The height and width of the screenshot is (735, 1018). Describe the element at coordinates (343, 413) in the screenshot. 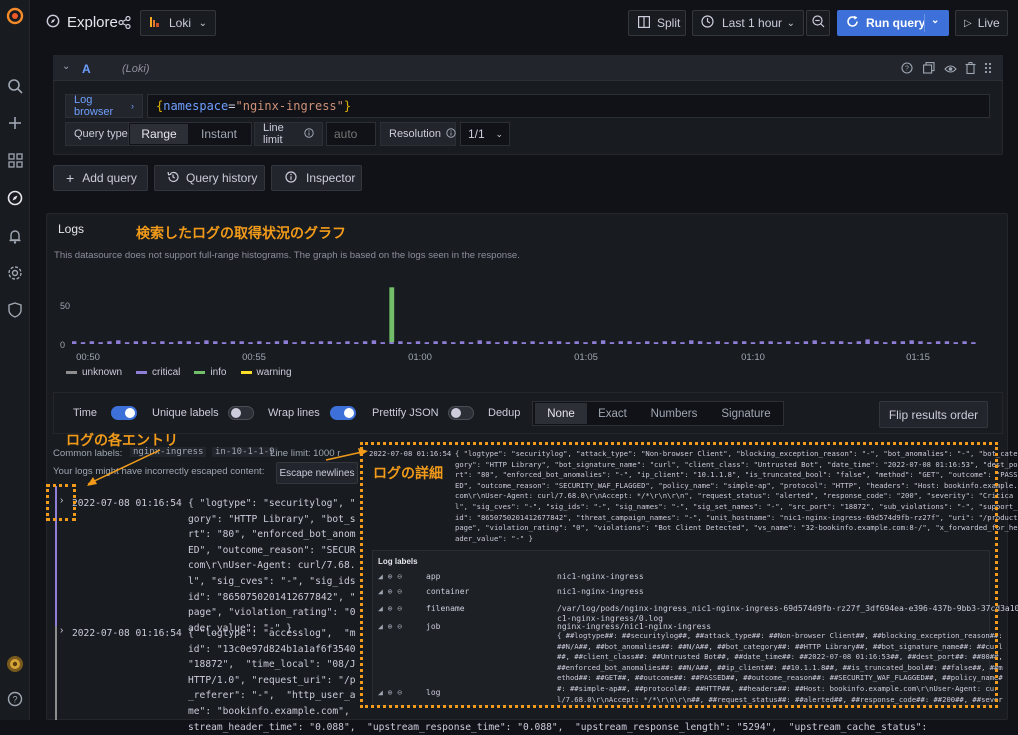

I see `wrap-lines-toggle` at that location.